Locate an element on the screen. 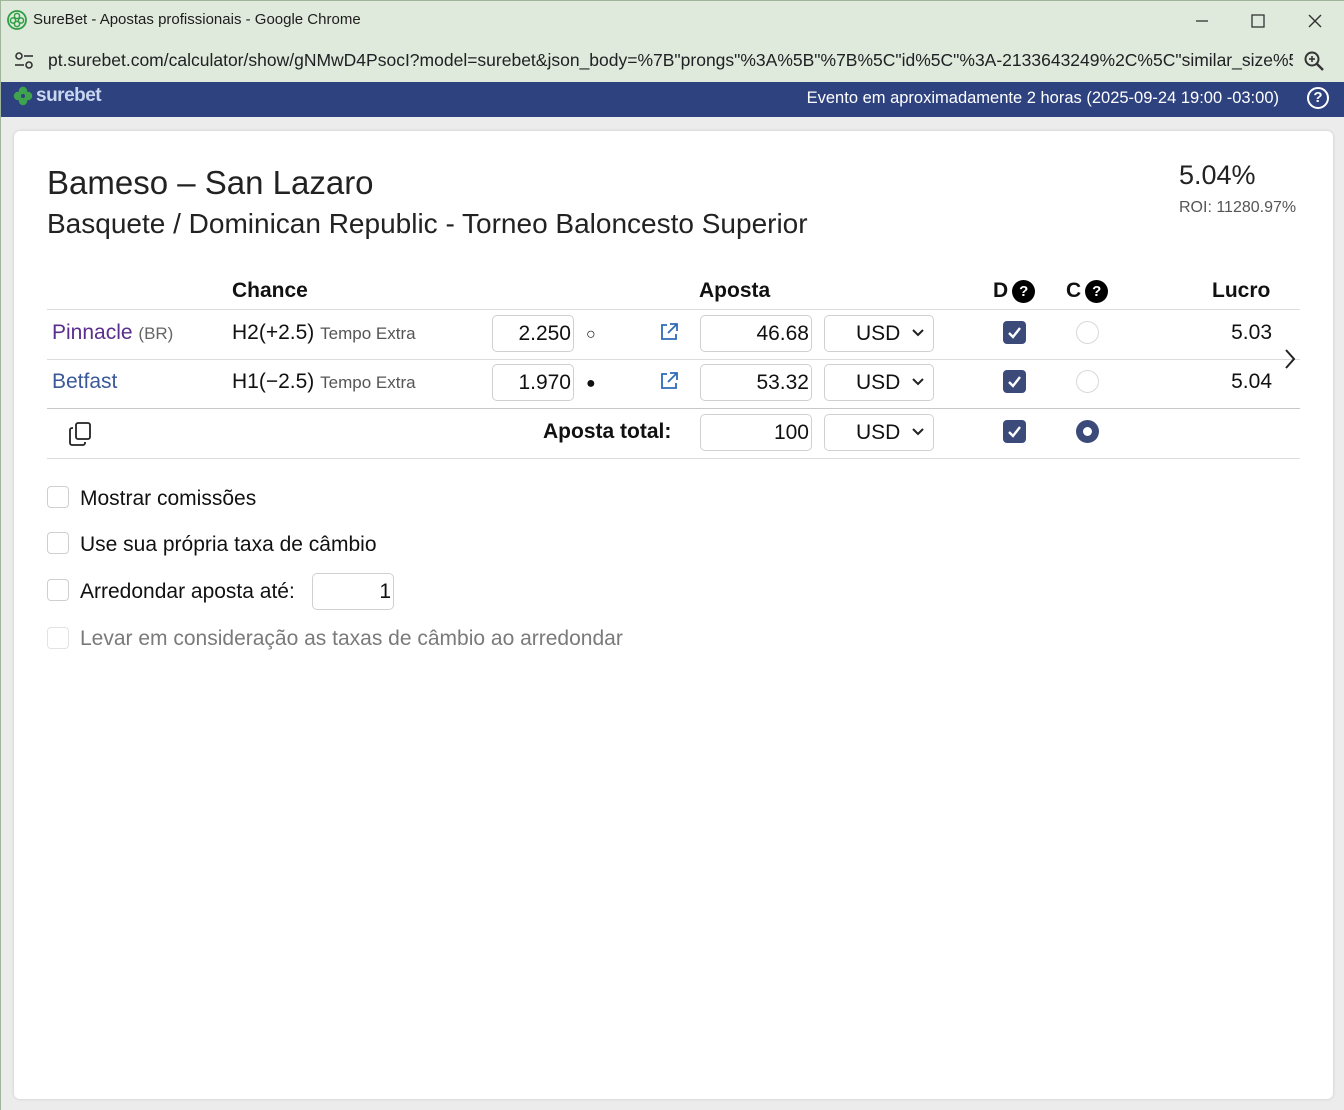  maximize-icon is located at coordinates (1258, 20).